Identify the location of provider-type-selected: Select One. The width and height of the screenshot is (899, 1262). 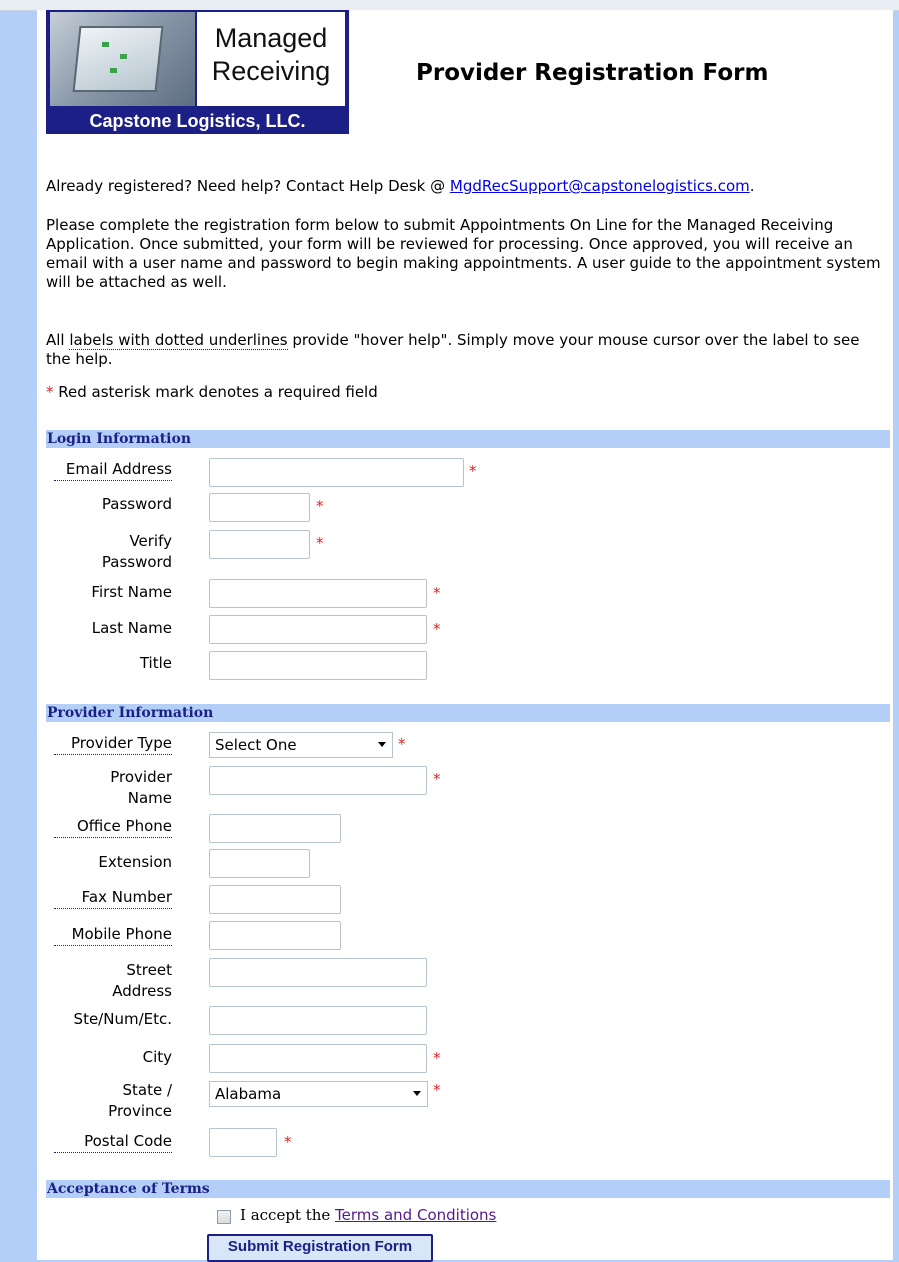
(256, 745).